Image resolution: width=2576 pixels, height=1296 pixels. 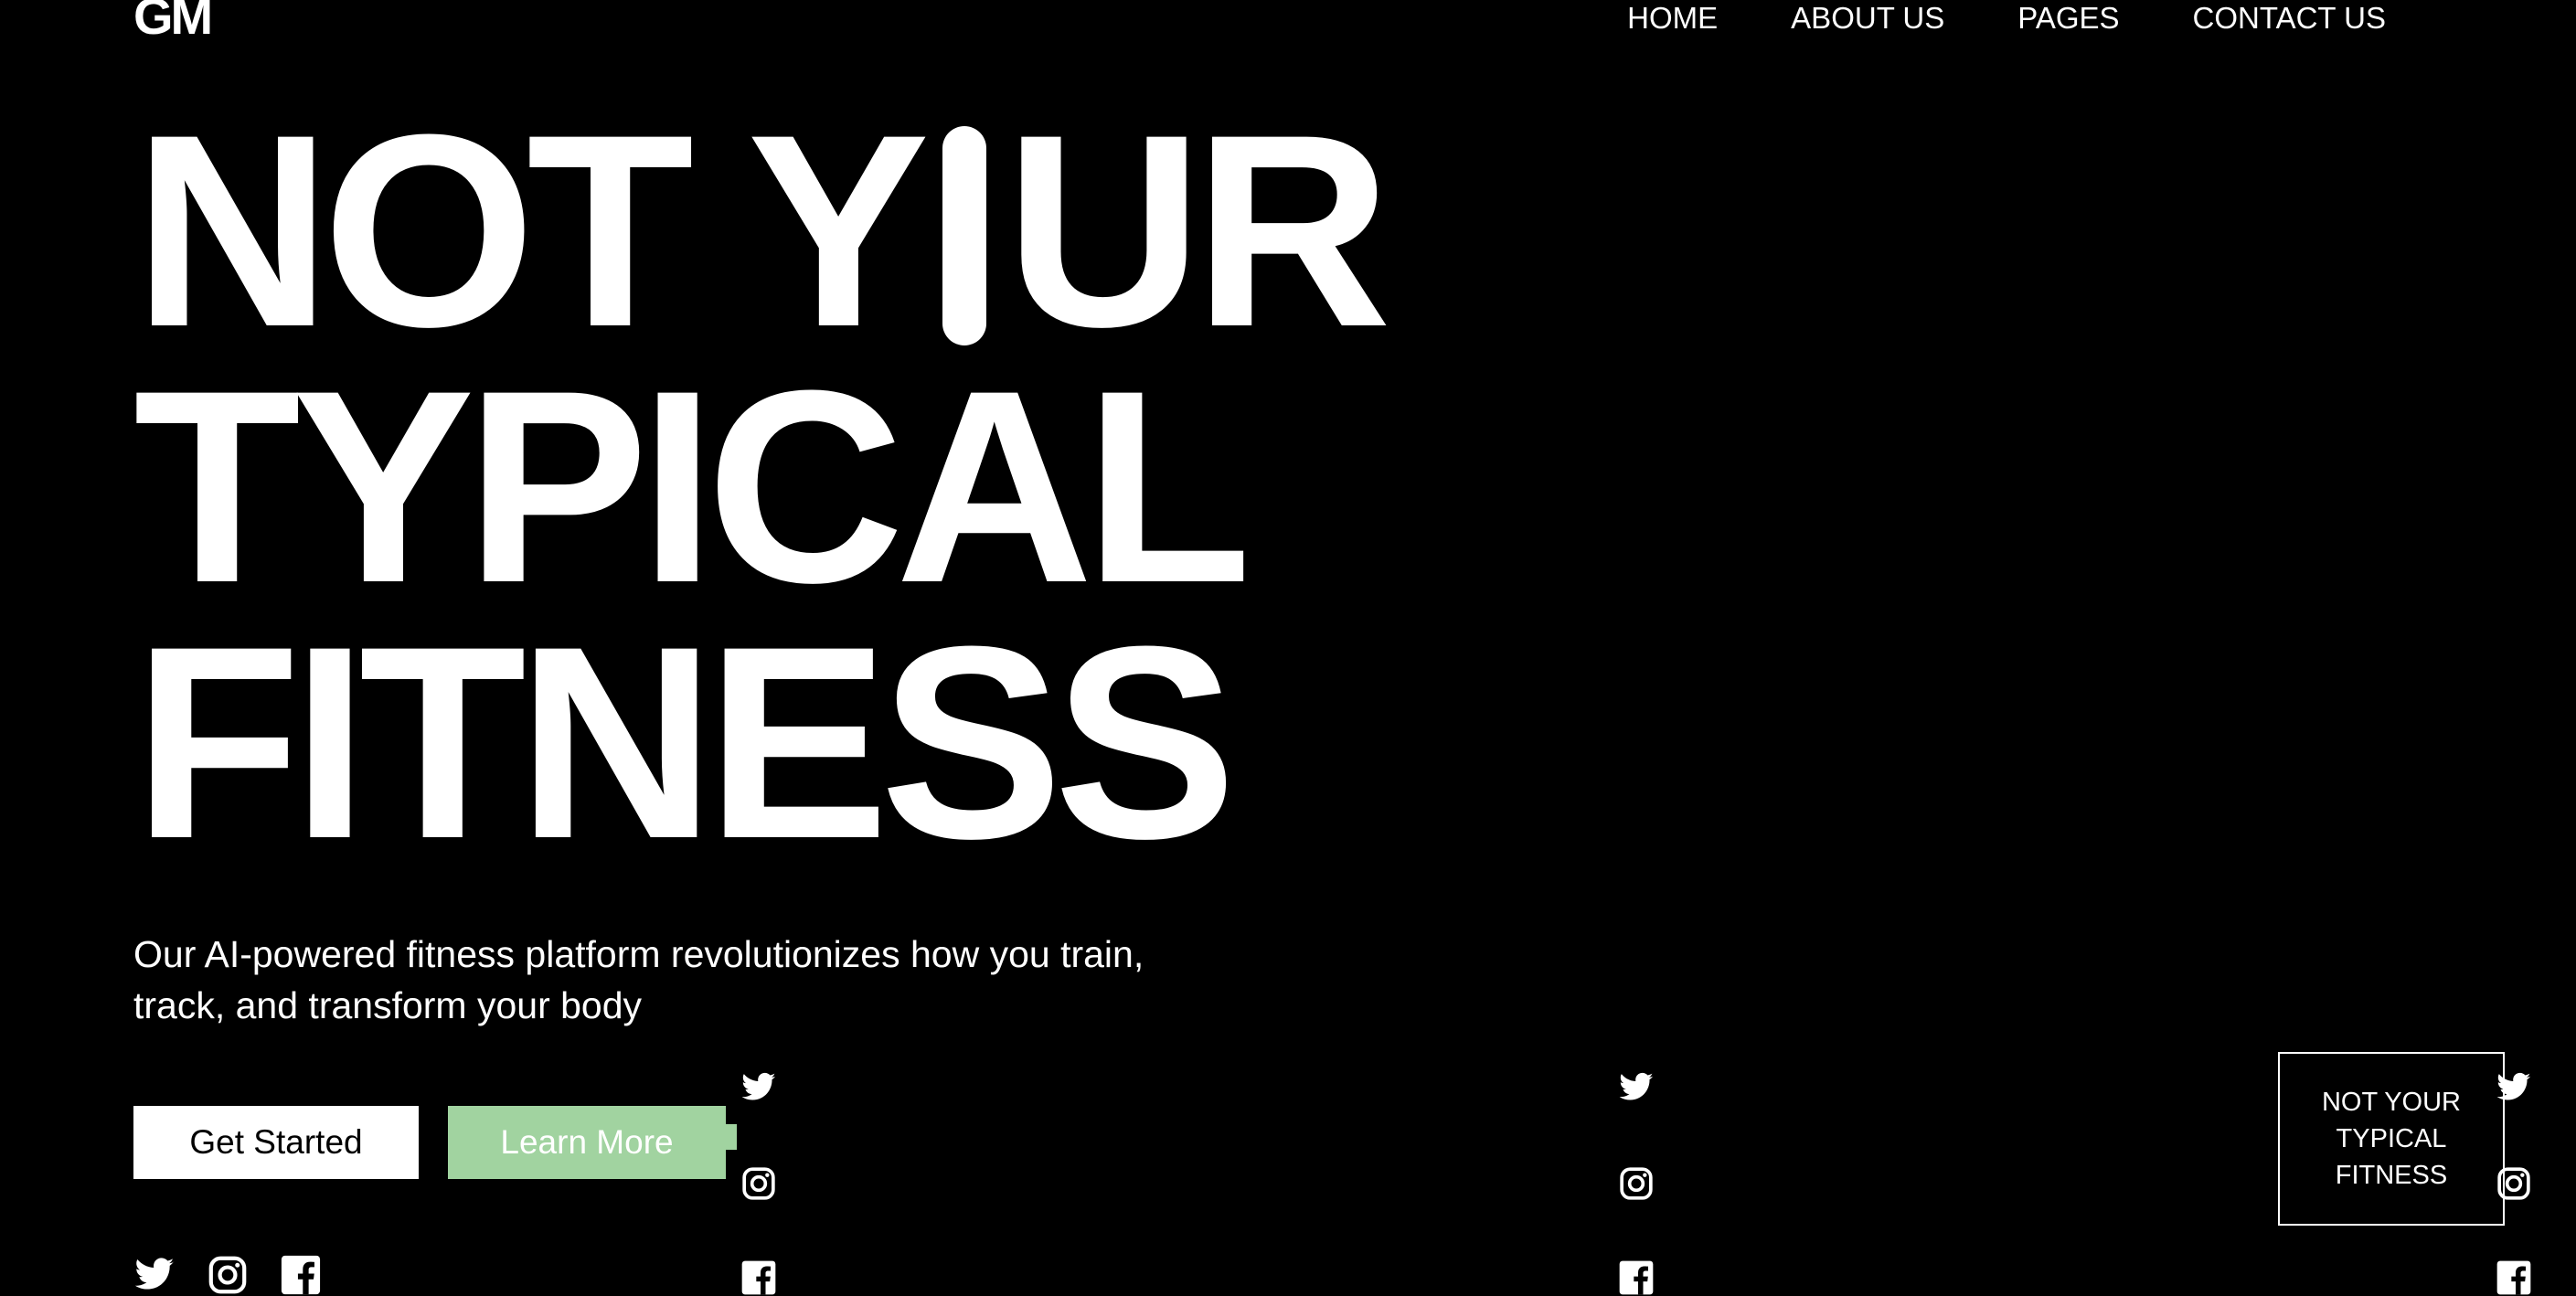 What do you see at coordinates (531, 231) in the screenshot?
I see `headline-line-1-left: NOT Y` at bounding box center [531, 231].